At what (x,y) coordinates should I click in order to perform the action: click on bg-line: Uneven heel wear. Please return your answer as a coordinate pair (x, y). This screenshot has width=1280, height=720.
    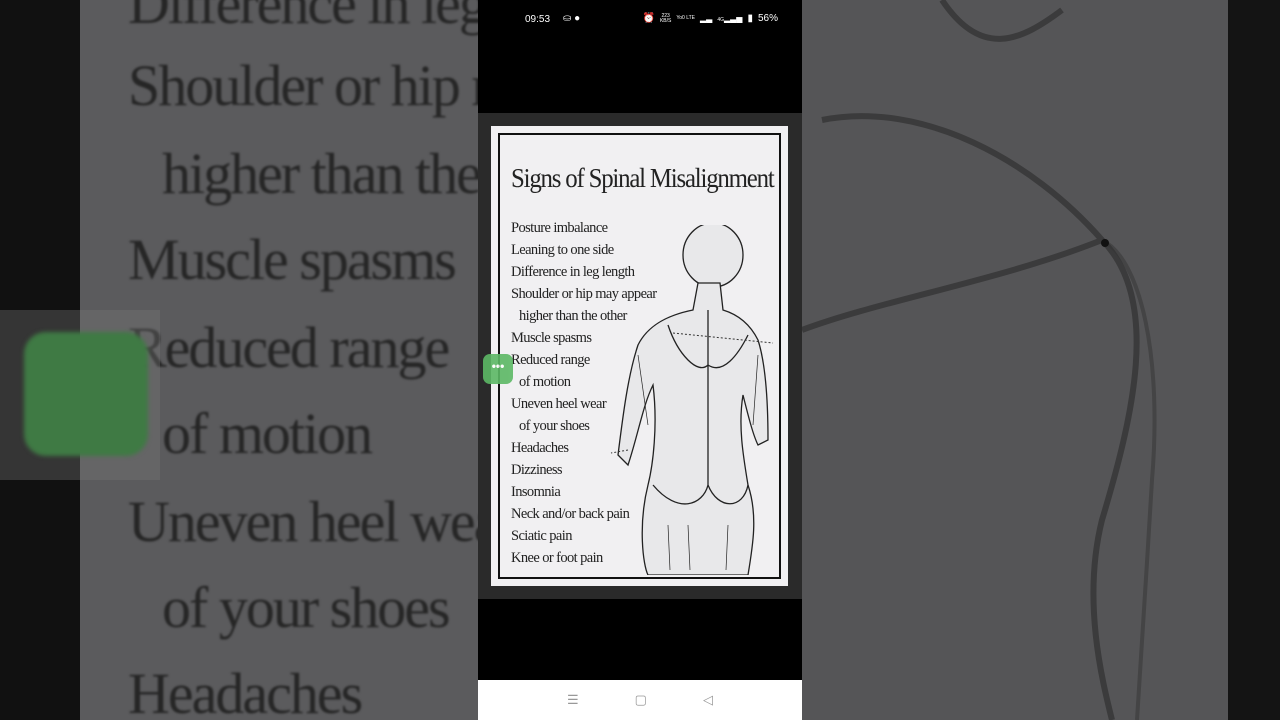
    Looking at the image, I should click on (303, 521).